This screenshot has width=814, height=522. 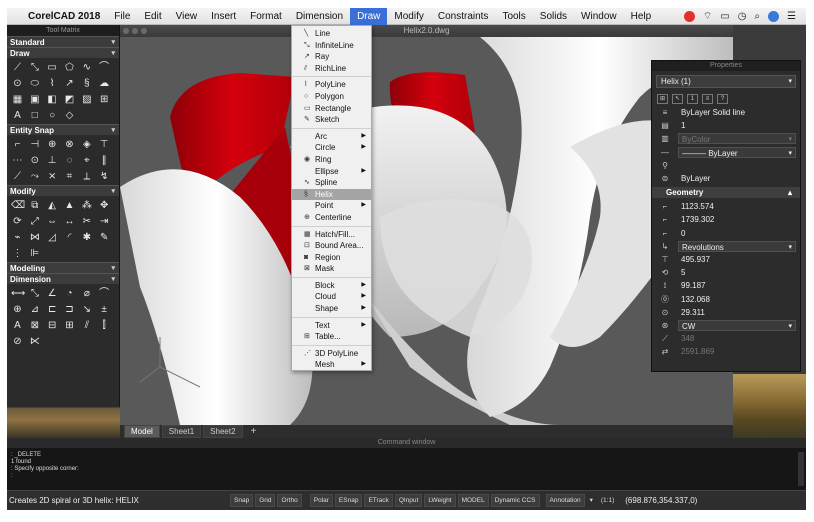 I want to click on snap-intersection-icon: ⊤, so click(x=104, y=144).